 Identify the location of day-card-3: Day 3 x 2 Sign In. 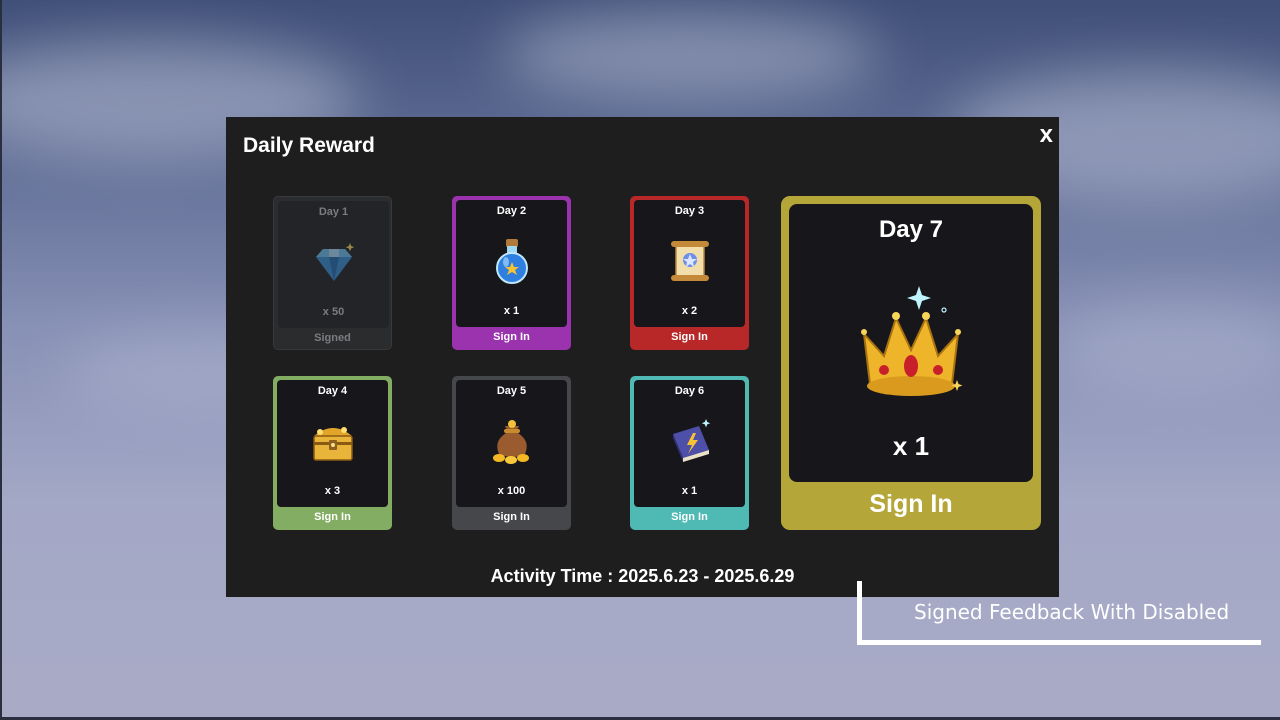
(689, 273).